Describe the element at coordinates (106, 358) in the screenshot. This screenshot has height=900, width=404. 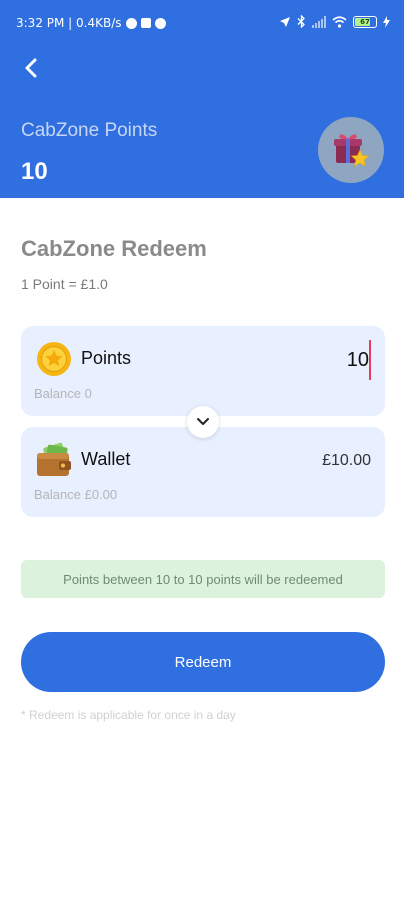
I see `points-label: Points` at that location.